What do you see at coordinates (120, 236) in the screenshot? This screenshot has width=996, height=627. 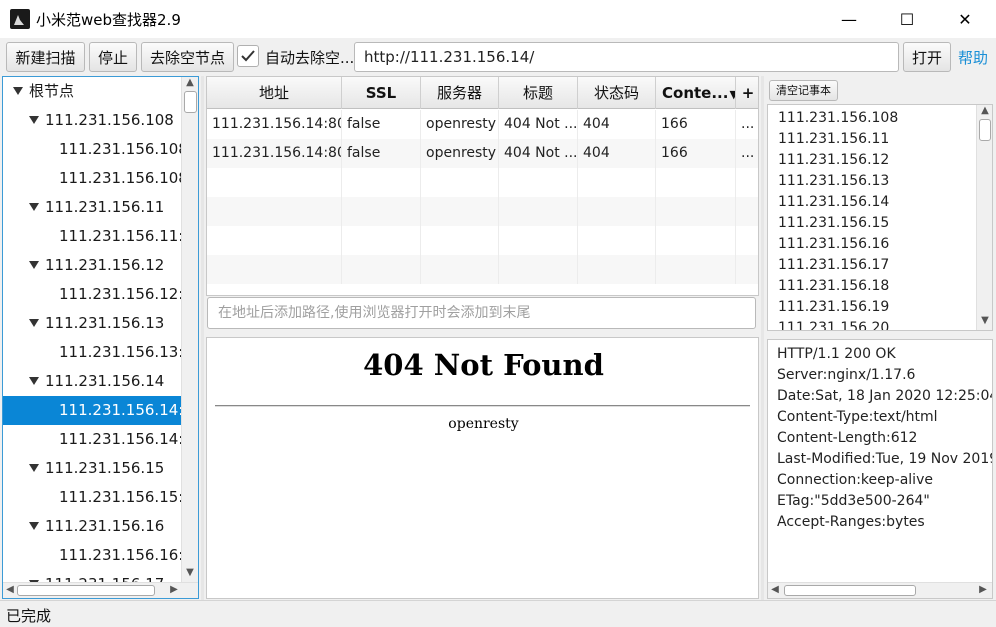 I see `tree-node-label: 111.231.156.11:443` at bounding box center [120, 236].